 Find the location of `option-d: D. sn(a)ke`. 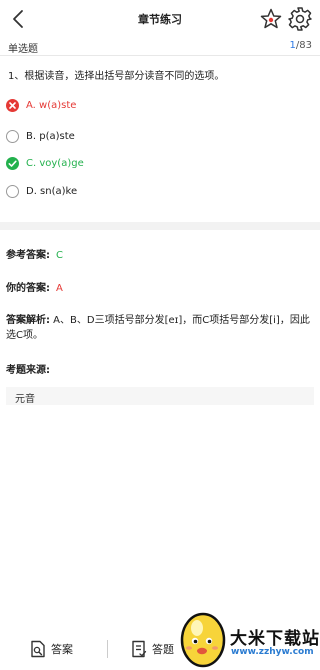

option-d: D. sn(a)ke is located at coordinates (41, 191).